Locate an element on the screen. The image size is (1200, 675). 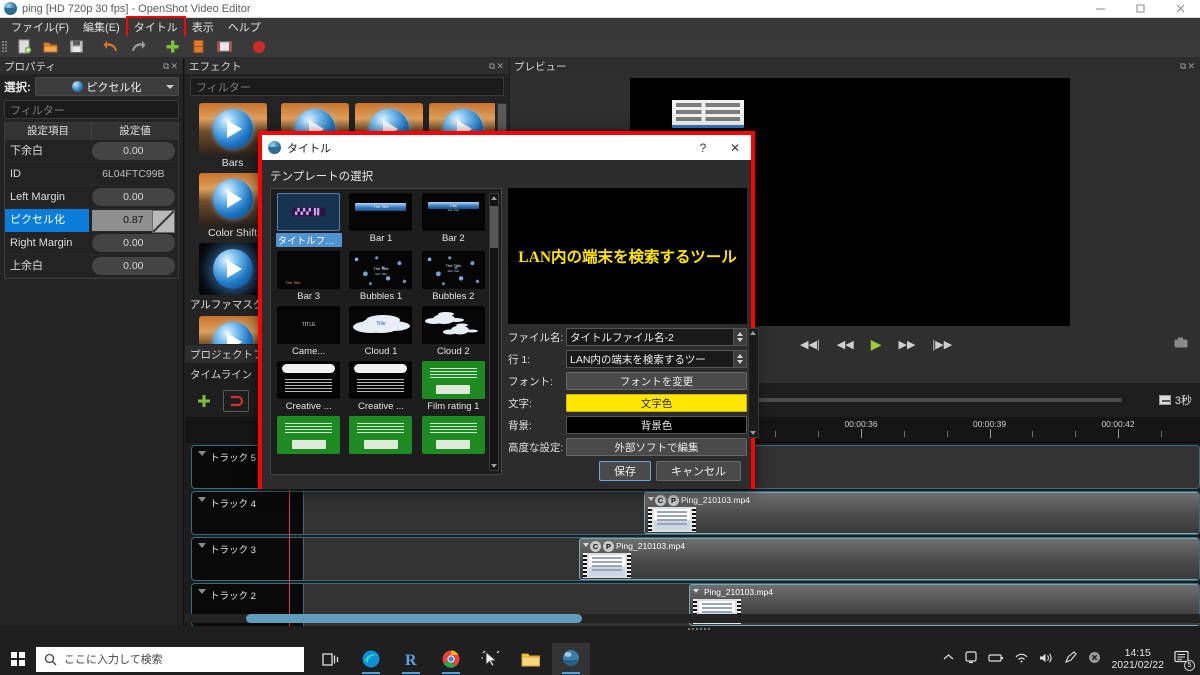
notification-center-icon: 5 is located at coordinates (1184, 660).